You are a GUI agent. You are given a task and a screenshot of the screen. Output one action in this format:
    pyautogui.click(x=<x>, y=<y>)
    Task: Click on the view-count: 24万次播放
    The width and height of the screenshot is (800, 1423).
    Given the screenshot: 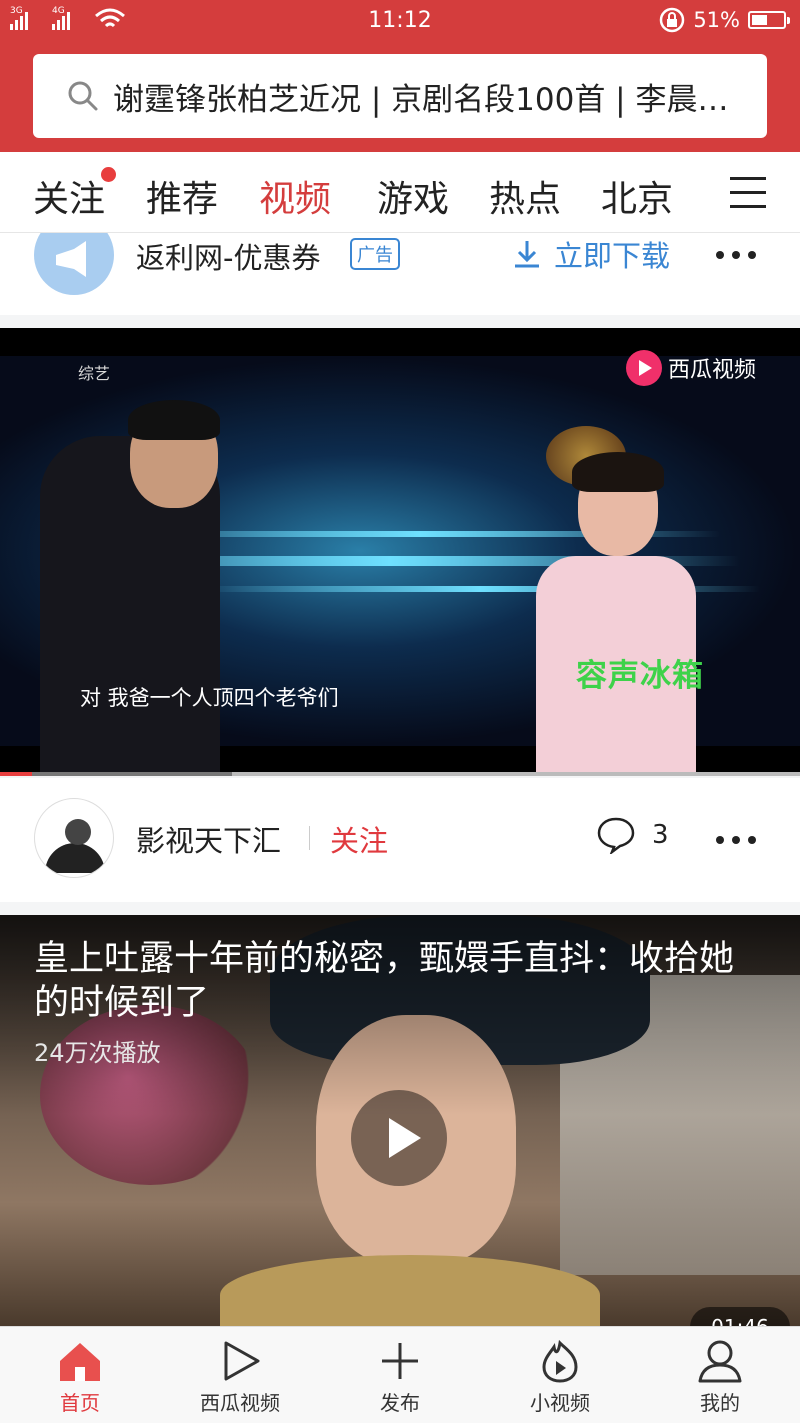 What is the action you would take?
    pyautogui.click(x=97, y=1053)
    